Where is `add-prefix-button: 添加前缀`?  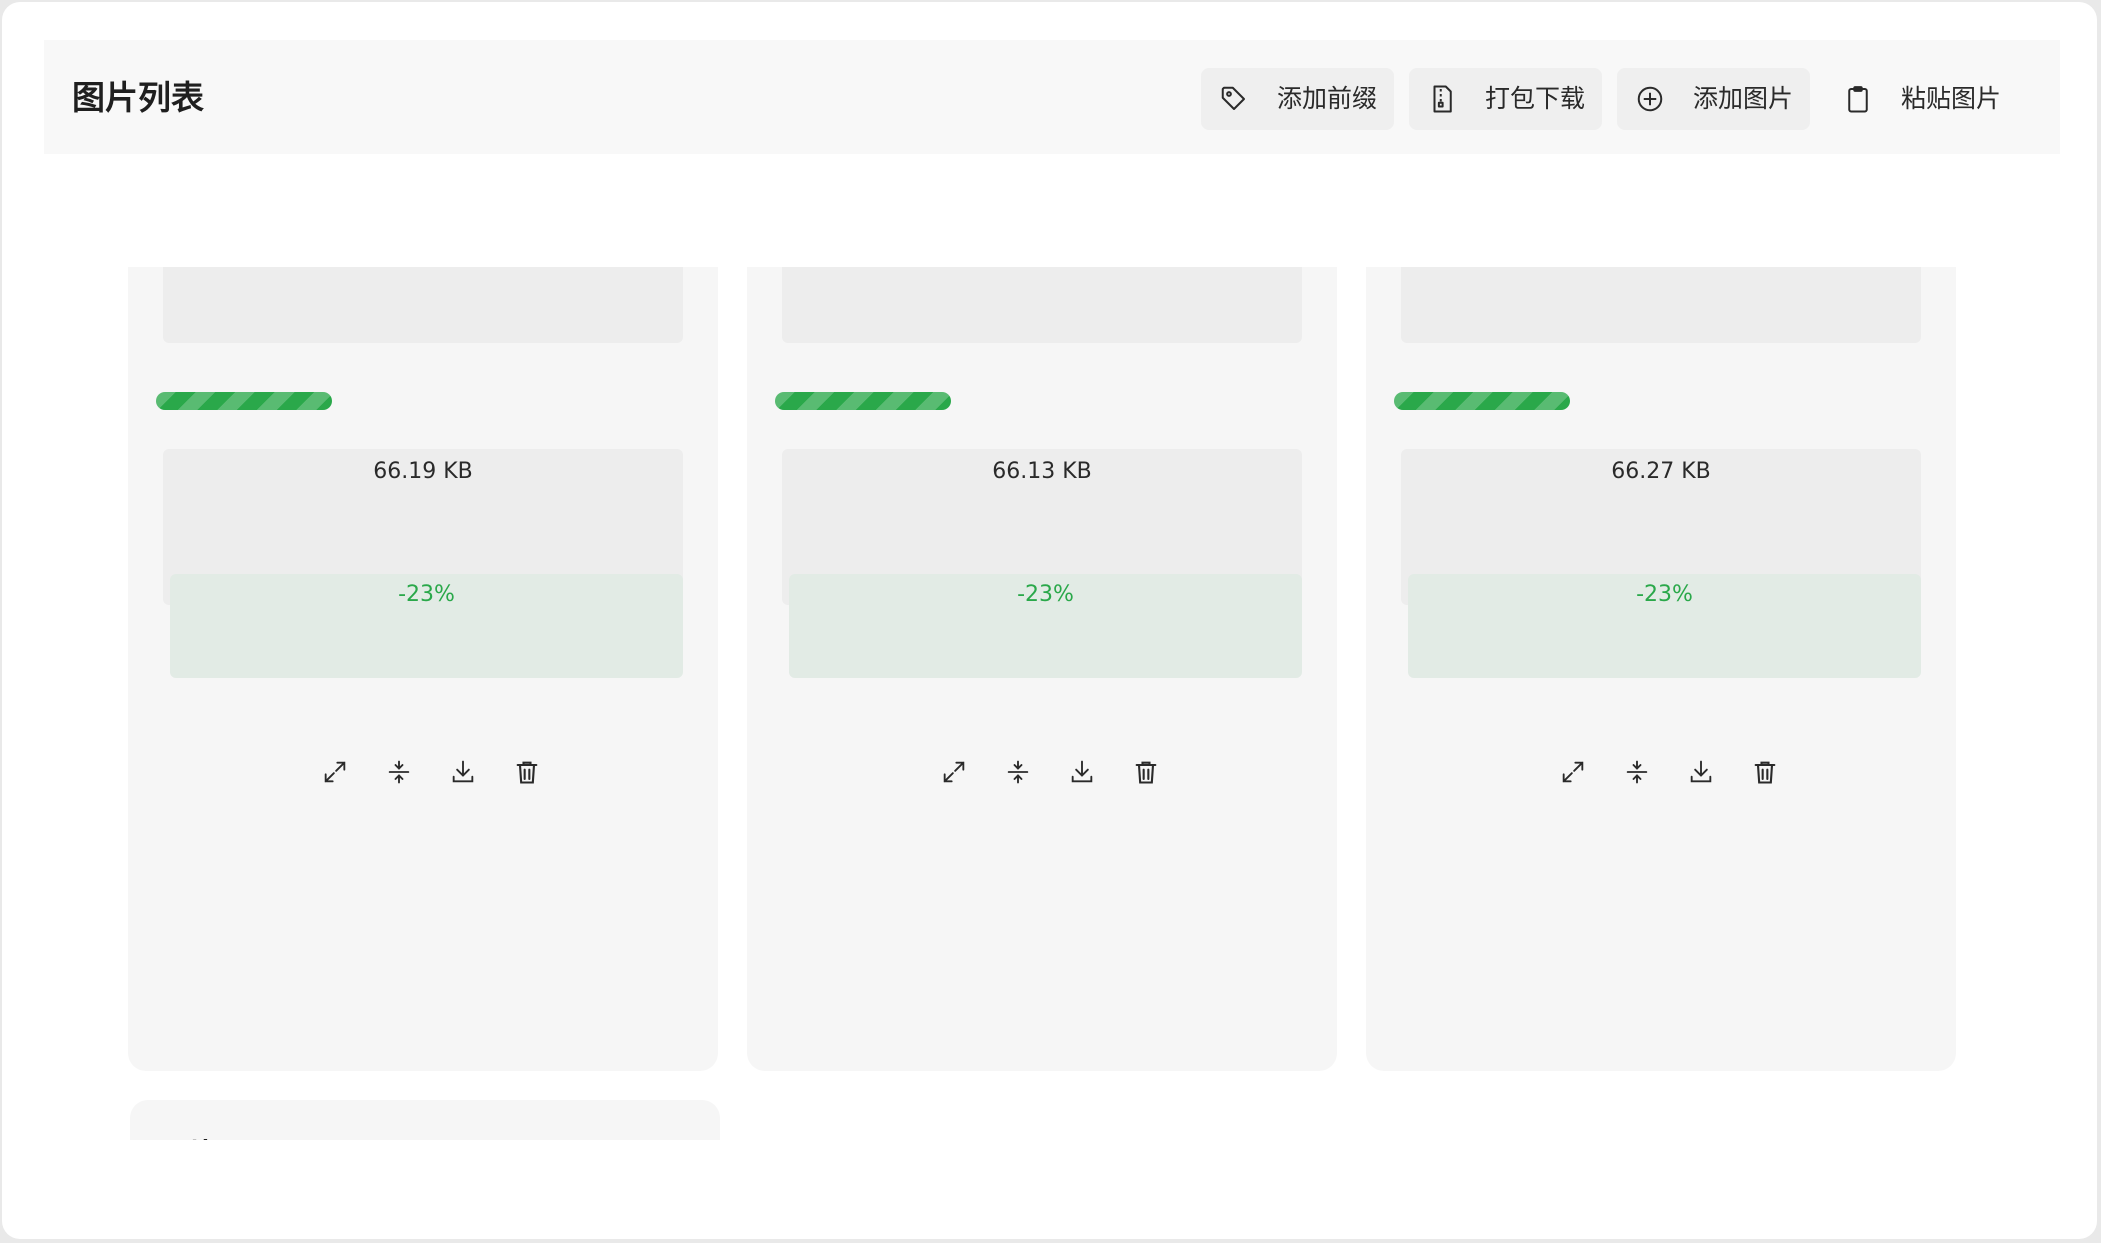
add-prefix-button: 添加前缀 is located at coordinates (1297, 99).